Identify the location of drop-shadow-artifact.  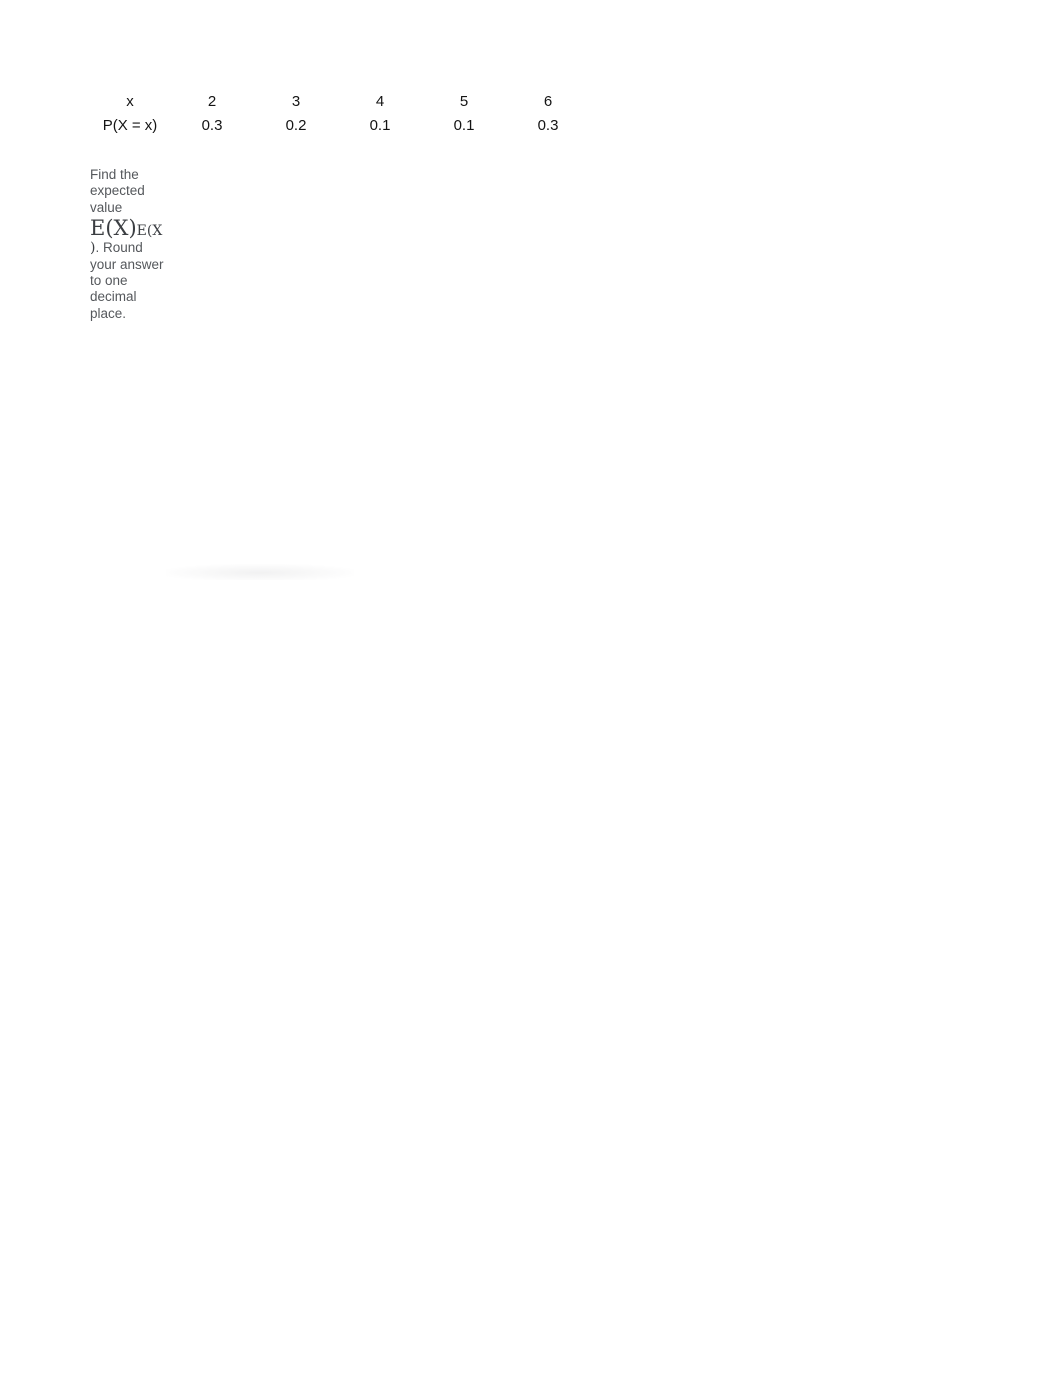
(260, 572).